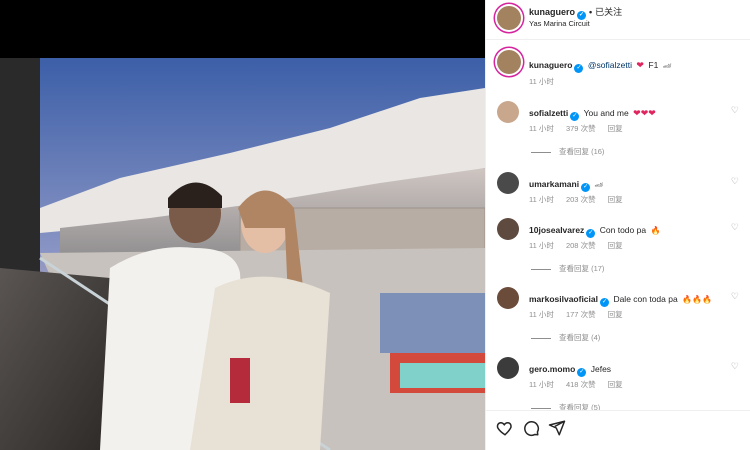 The height and width of the screenshot is (450, 750). I want to click on comment-likes: 379 次赞, so click(581, 128).